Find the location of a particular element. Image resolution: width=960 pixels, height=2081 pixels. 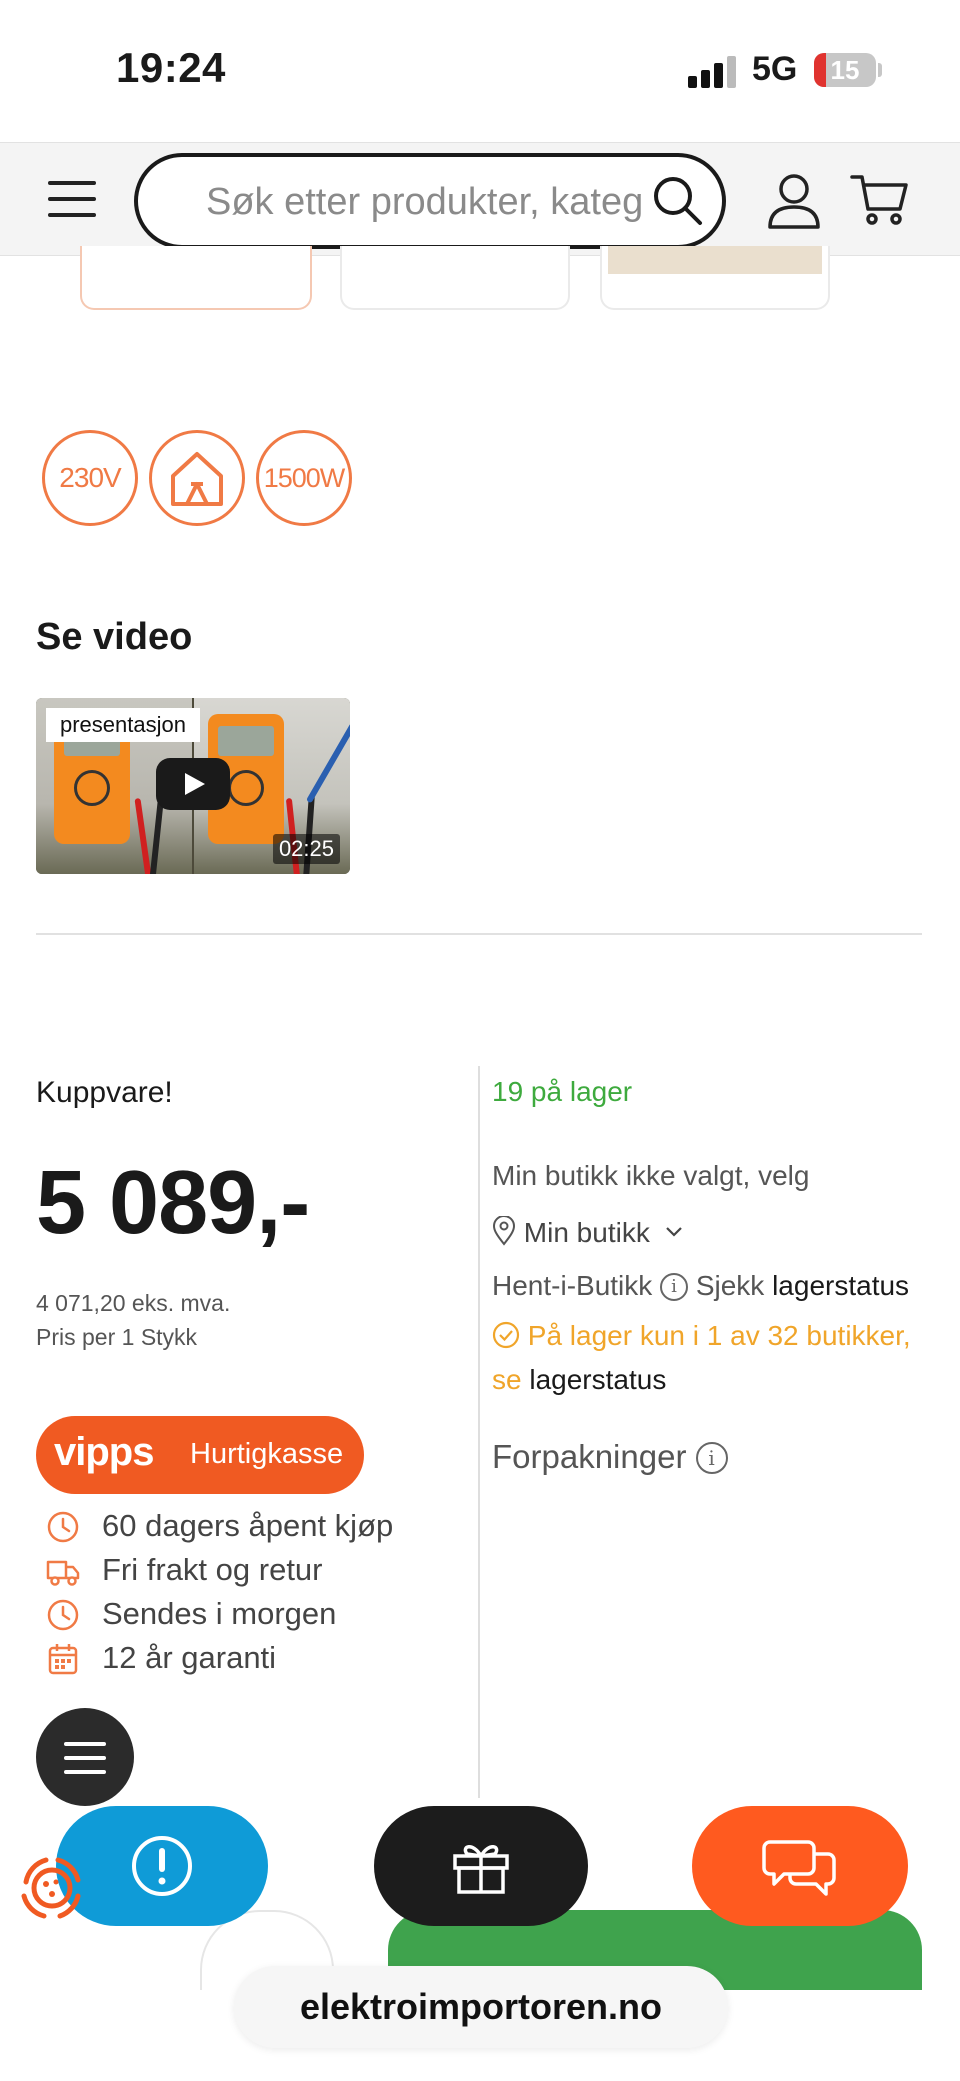

browser-url-bar: elektroimportoren.no is located at coordinates (481, 2007).